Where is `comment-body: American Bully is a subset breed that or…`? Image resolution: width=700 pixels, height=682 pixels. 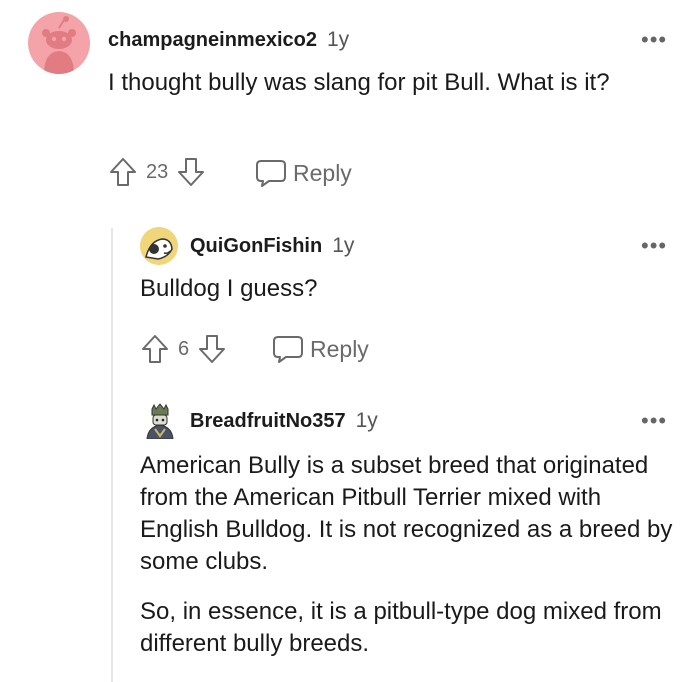
comment-body: American Bully is a subset breed that or… is located at coordinates (406, 513).